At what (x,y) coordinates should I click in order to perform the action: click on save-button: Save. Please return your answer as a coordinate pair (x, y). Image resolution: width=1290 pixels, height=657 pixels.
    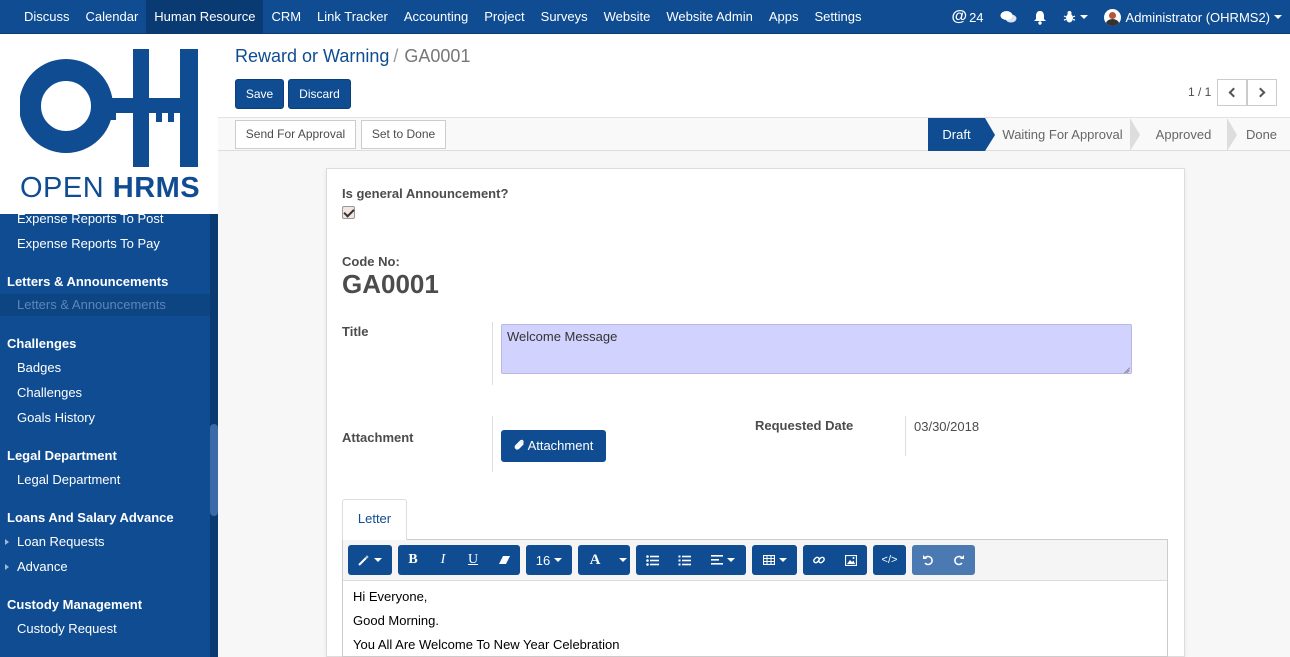
    Looking at the image, I should click on (259, 94).